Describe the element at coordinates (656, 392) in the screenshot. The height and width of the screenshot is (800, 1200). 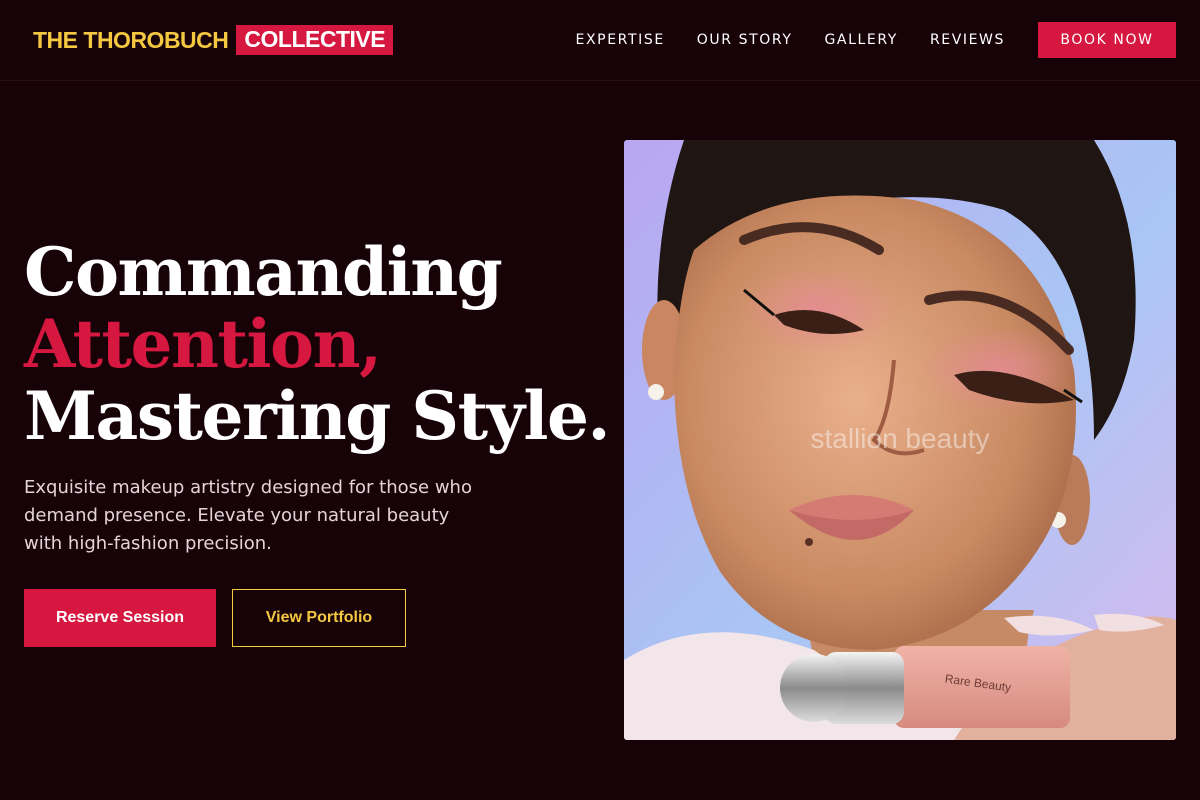
I see `earring-left-icon` at that location.